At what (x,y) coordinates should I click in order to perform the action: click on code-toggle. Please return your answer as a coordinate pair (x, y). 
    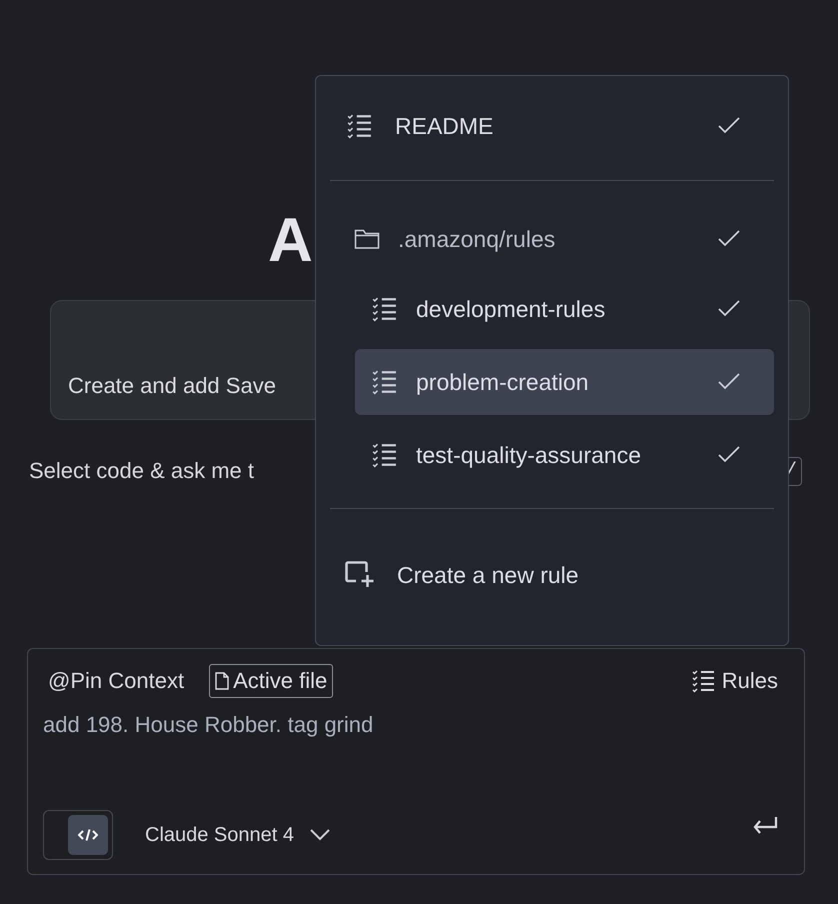
    Looking at the image, I should click on (78, 835).